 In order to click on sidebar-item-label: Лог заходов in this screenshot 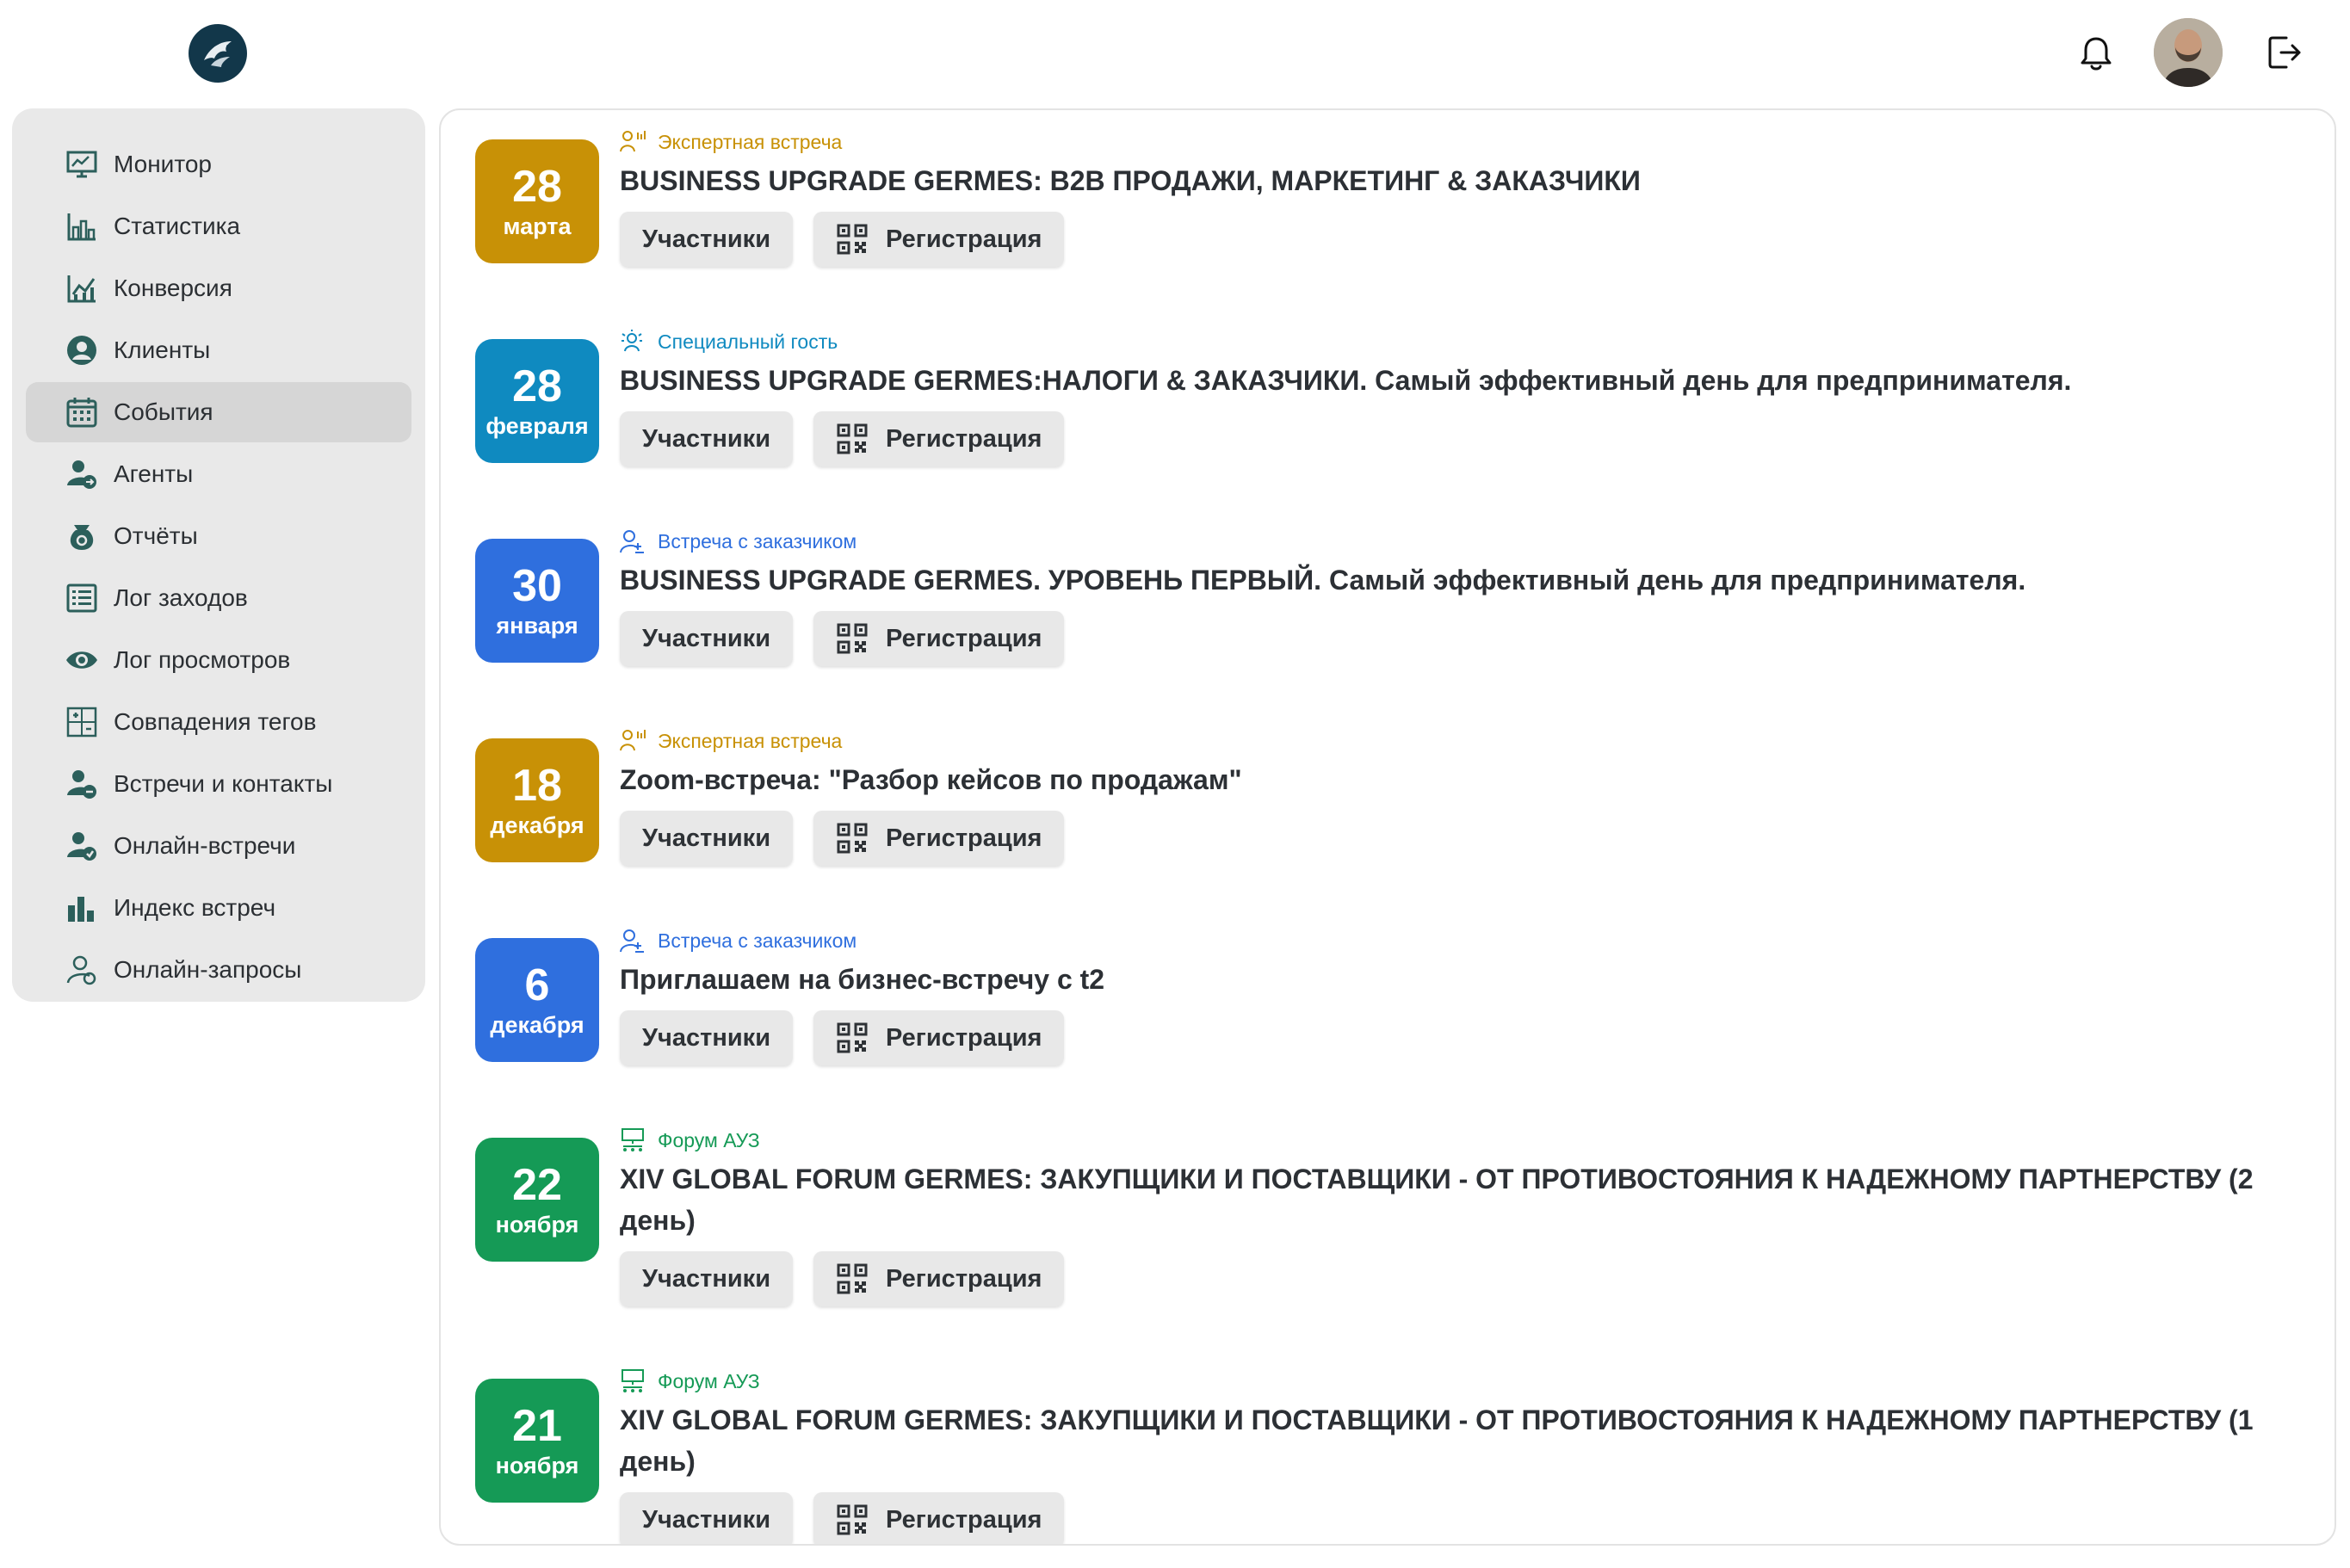, I will do `click(181, 597)`.